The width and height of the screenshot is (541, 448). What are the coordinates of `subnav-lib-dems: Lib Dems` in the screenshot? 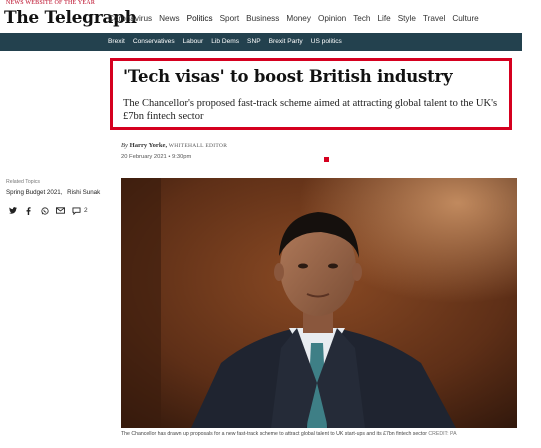 It's located at (225, 41).